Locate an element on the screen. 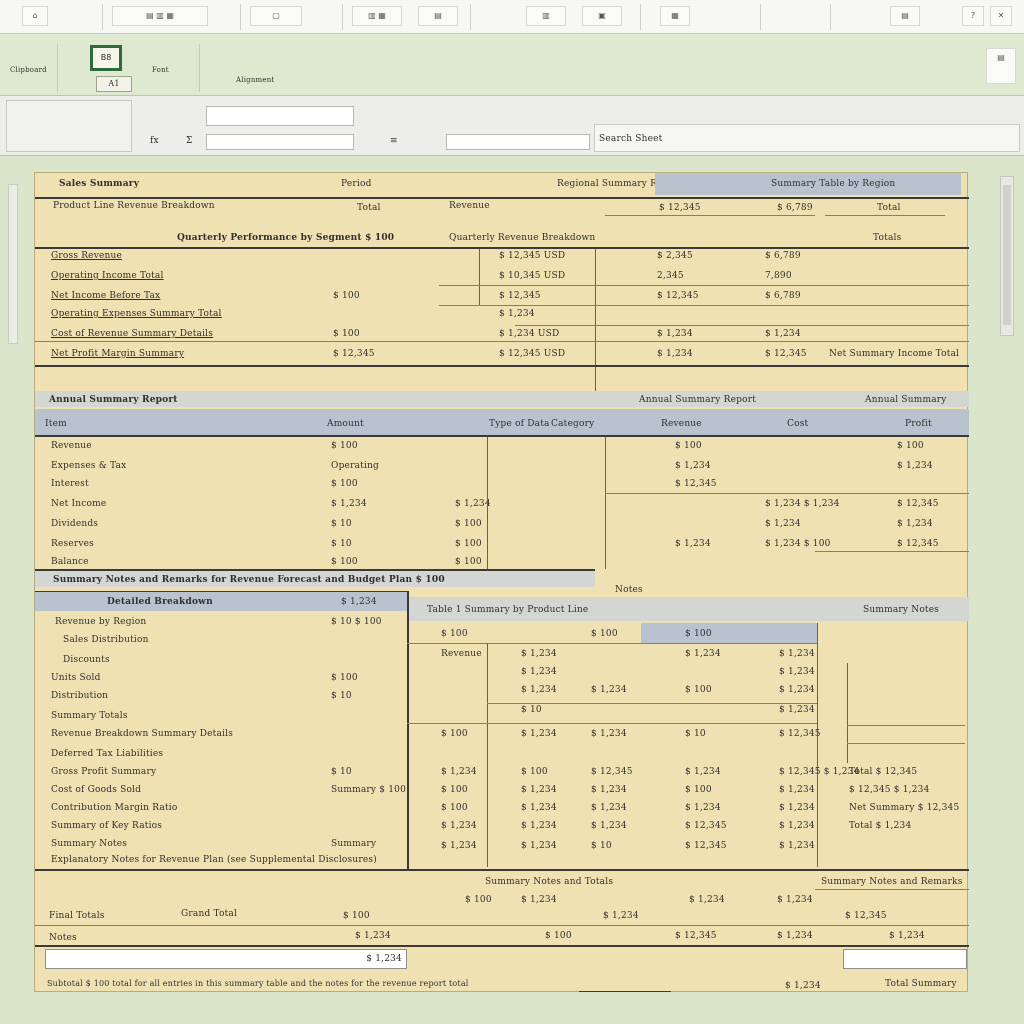 This screenshot has height=1024, width=1024. section2-col-header: Cost is located at coordinates (798, 424).